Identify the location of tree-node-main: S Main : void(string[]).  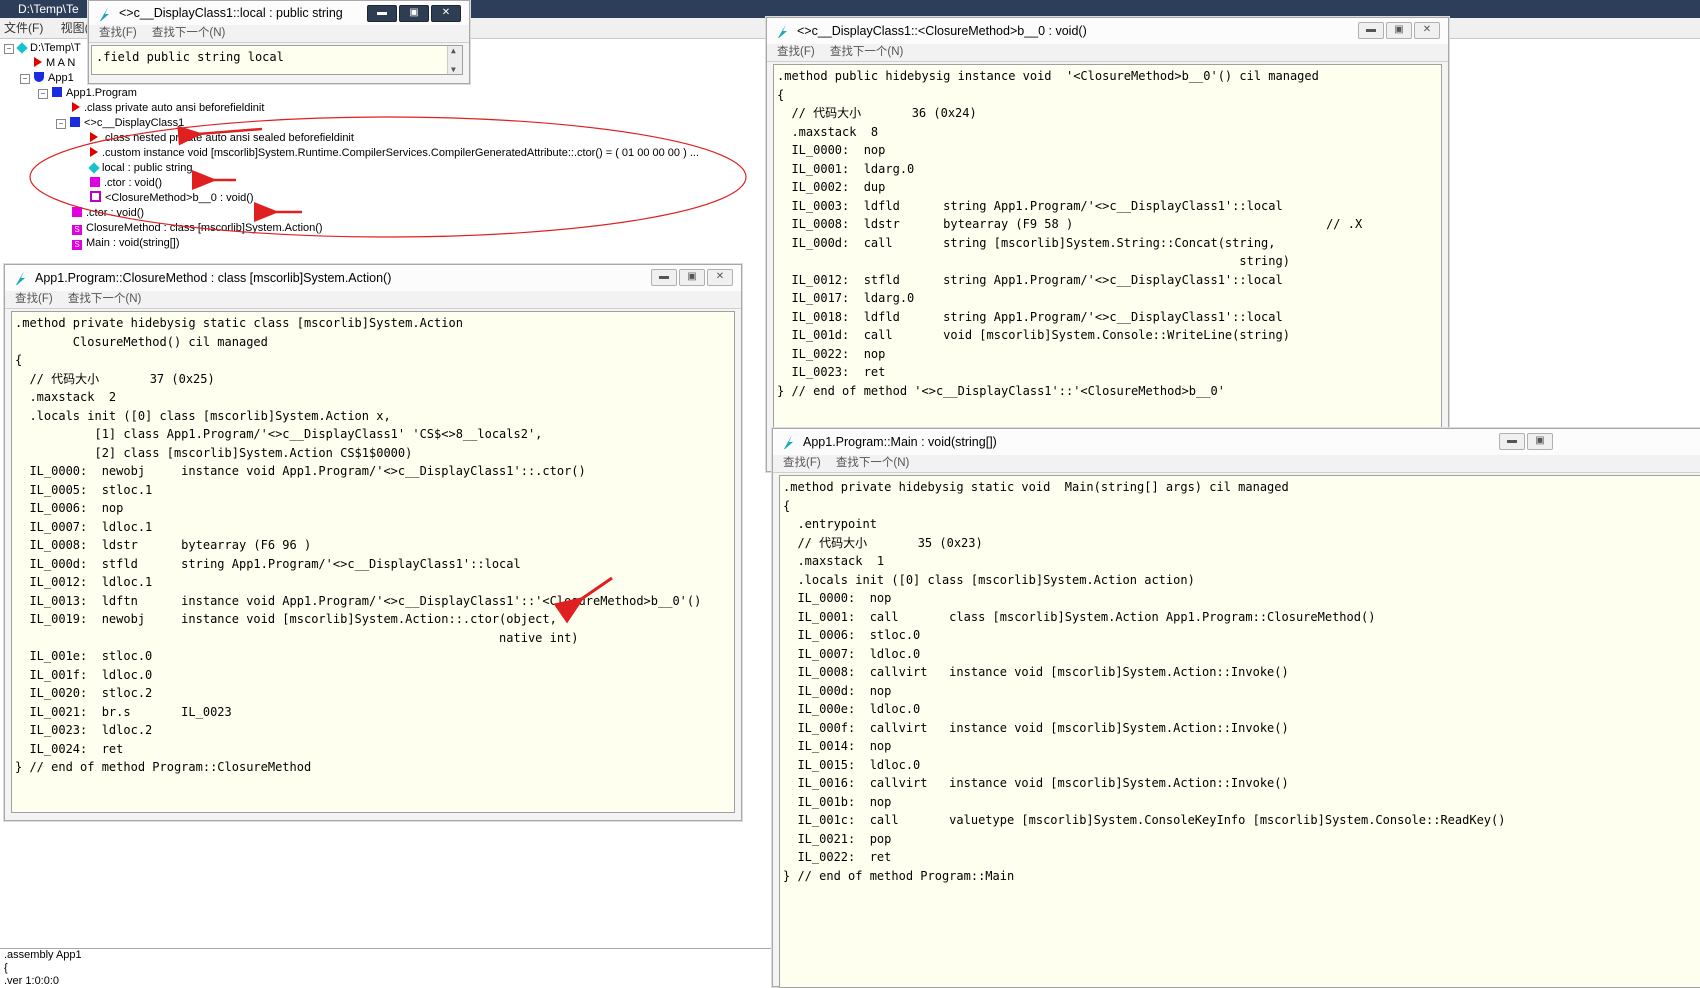
(126, 243).